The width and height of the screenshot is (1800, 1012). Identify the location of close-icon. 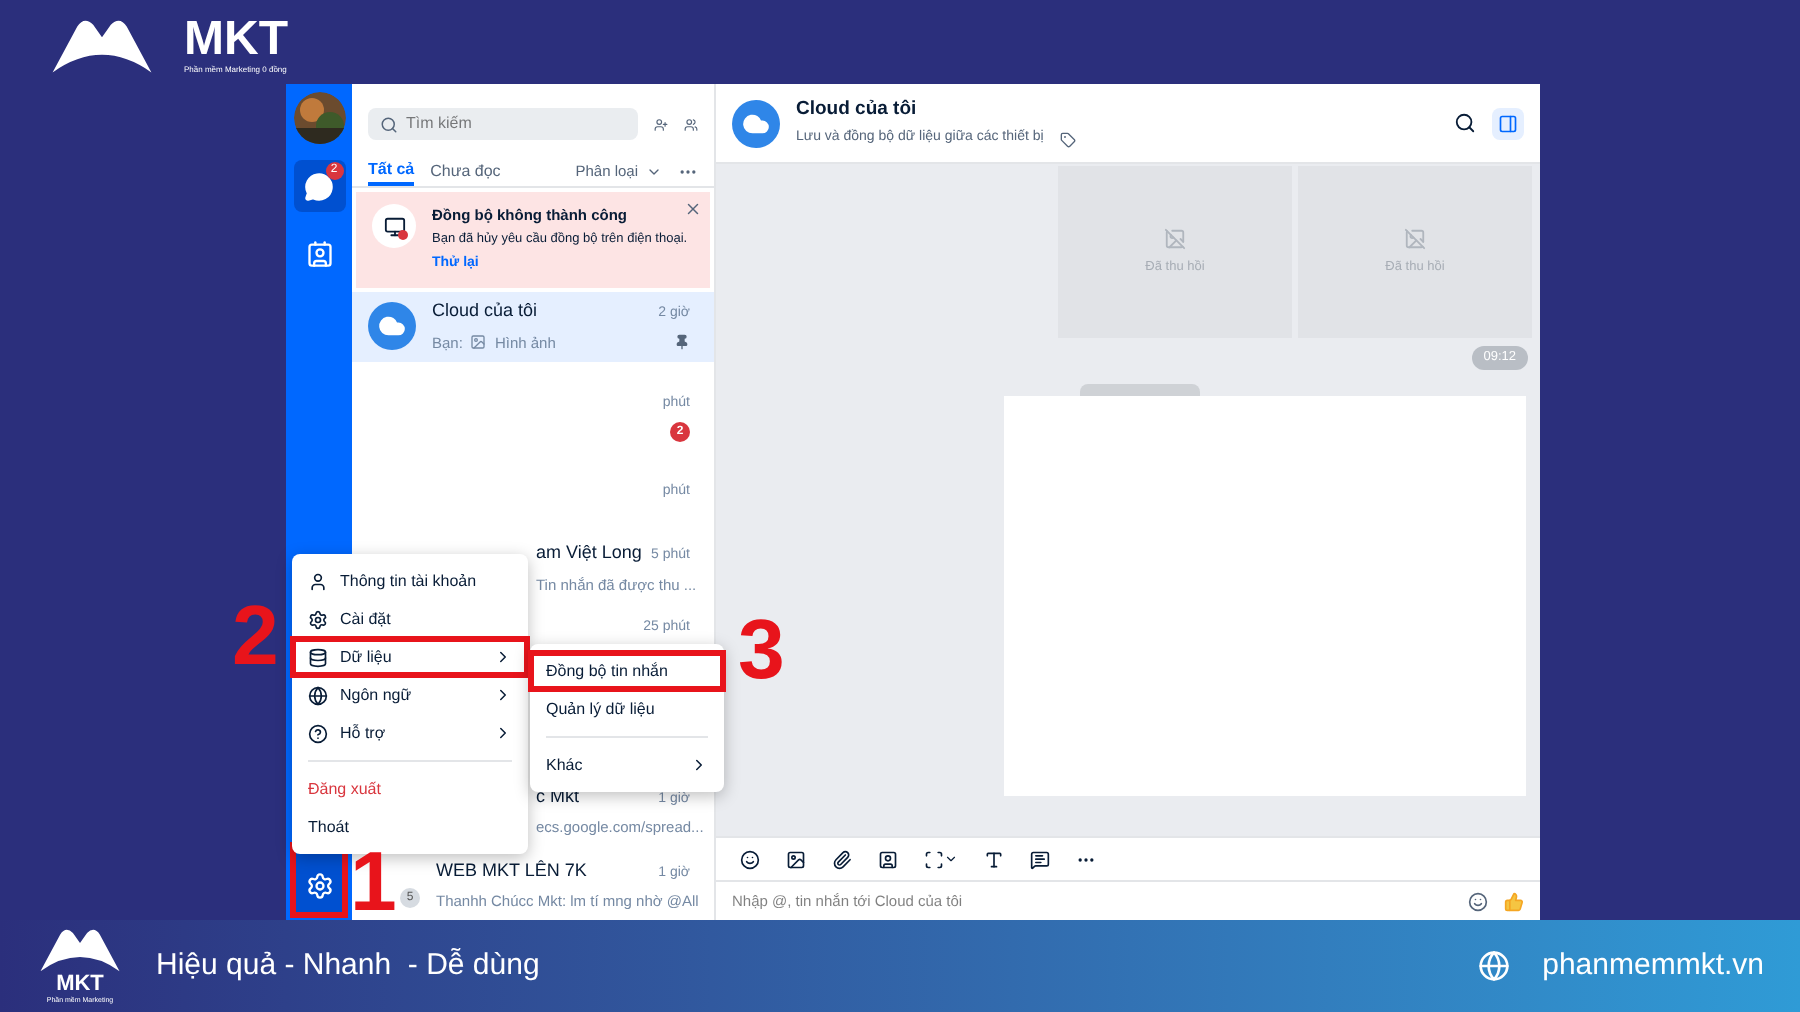
(693, 209).